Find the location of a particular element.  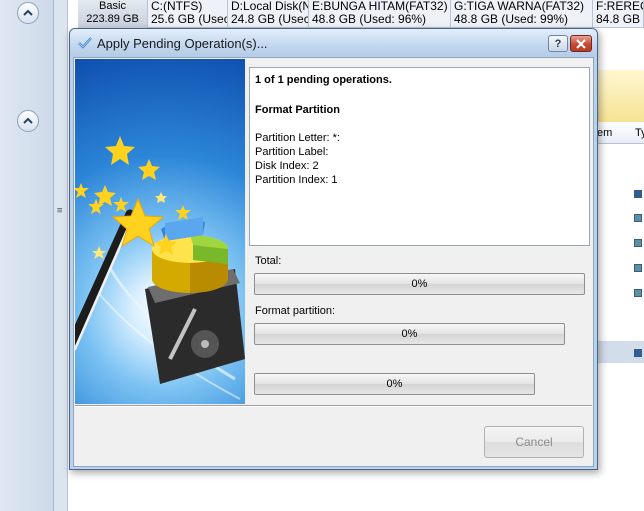

partition-usage: 24.8 GB (Usec is located at coordinates (270, 19).